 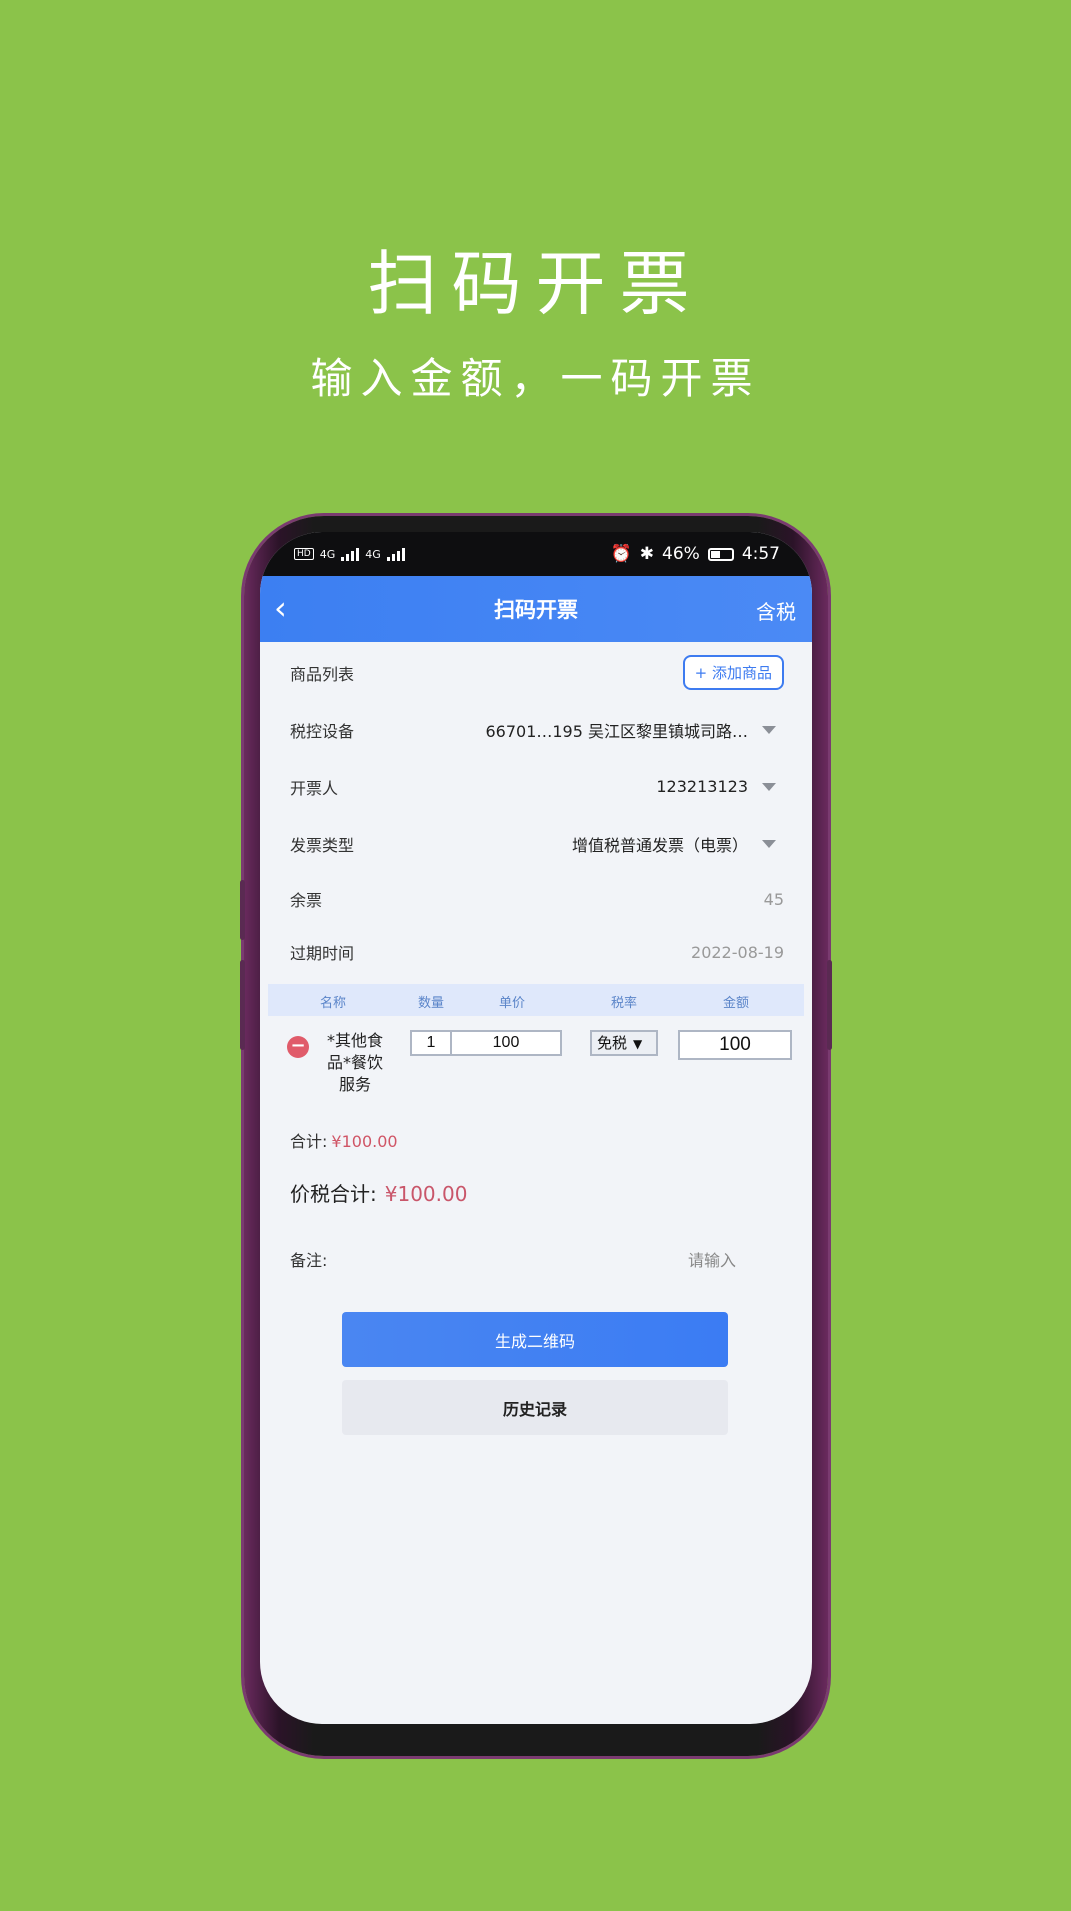 What do you see at coordinates (536, 1066) in the screenshot?
I see `table-row: − *其他食品*餐饮服务 免税▼` at bounding box center [536, 1066].